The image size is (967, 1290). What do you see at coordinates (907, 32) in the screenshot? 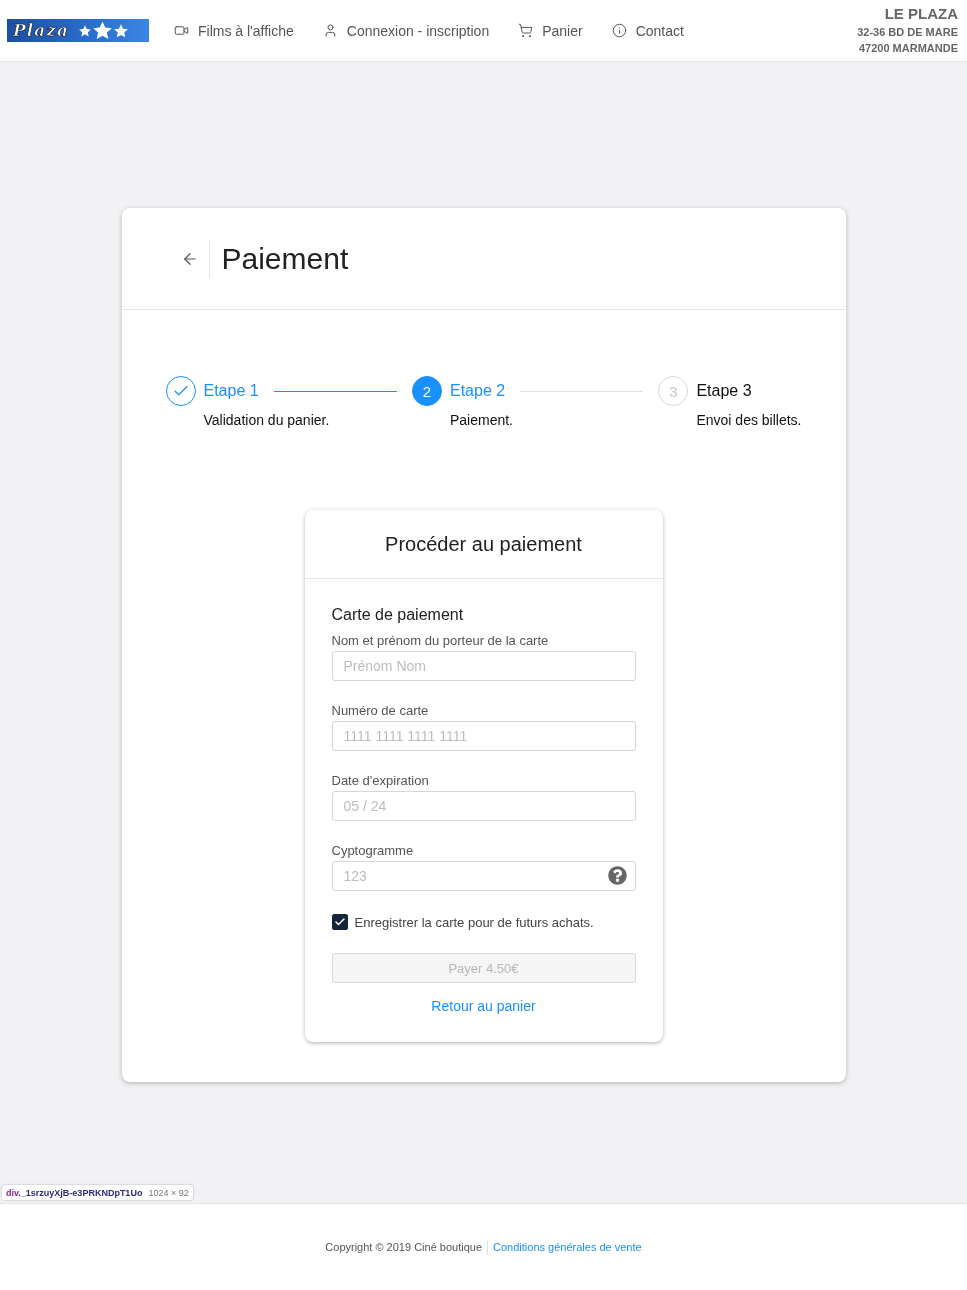
I see `address-street: 32-36 BD DE MARE` at bounding box center [907, 32].